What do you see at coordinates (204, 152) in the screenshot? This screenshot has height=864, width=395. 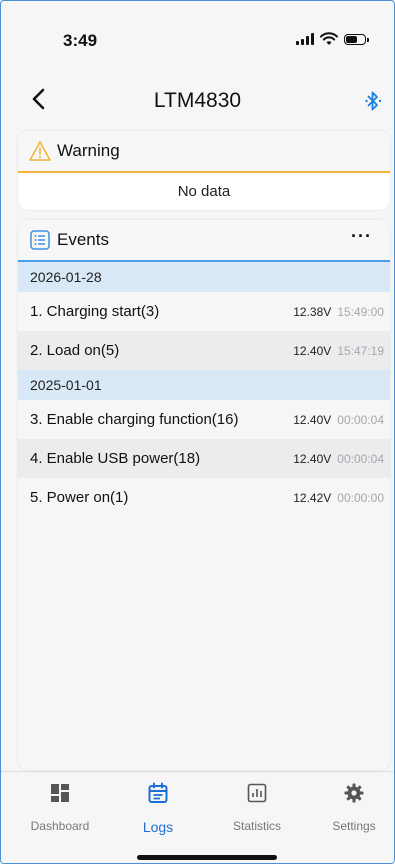 I see `warning-header: Warning` at bounding box center [204, 152].